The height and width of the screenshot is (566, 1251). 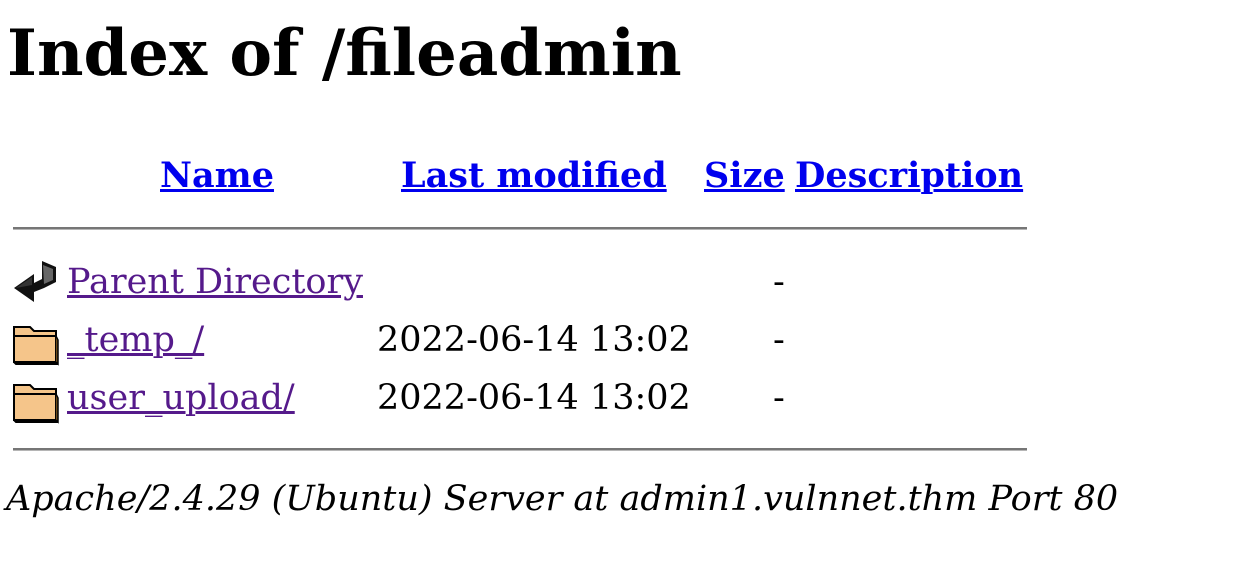 What do you see at coordinates (215, 282) in the screenshot?
I see `parent-directory-link: Parent Directory` at bounding box center [215, 282].